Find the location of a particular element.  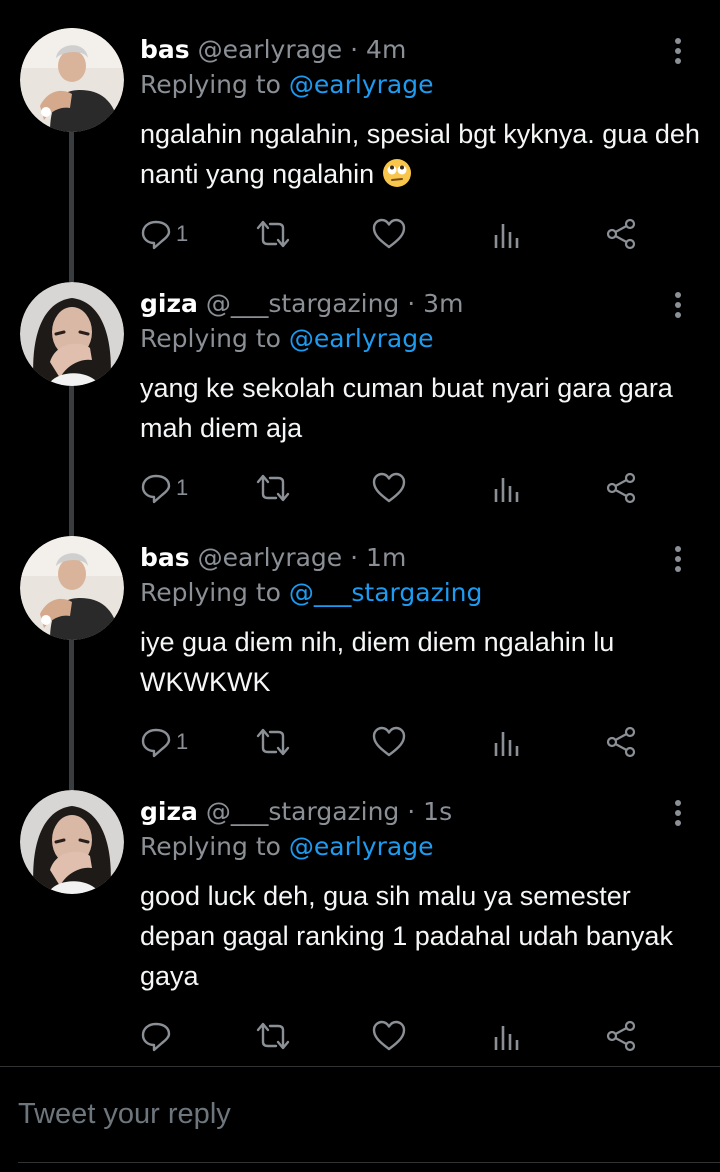

reply-button is located at coordinates (156, 1036).